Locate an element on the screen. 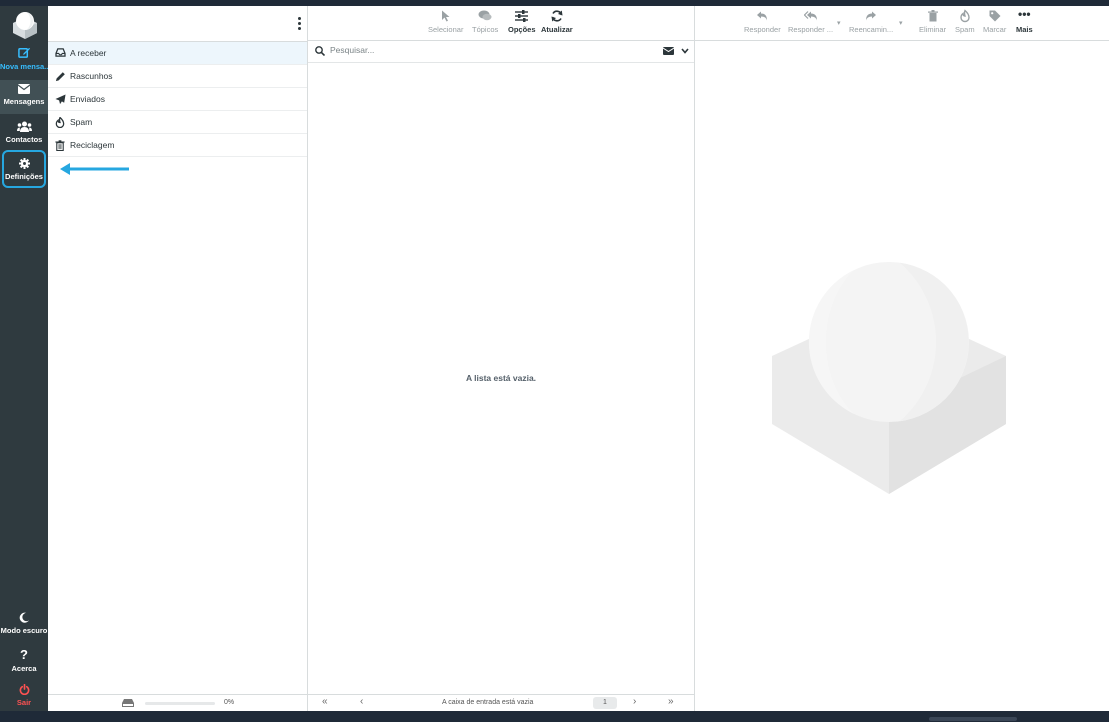  moon-icon is located at coordinates (24, 617).